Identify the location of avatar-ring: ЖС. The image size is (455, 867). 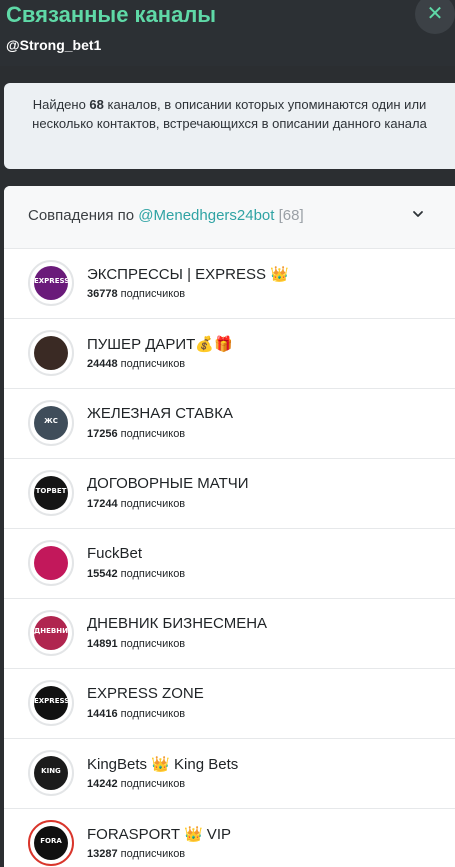
(51, 423).